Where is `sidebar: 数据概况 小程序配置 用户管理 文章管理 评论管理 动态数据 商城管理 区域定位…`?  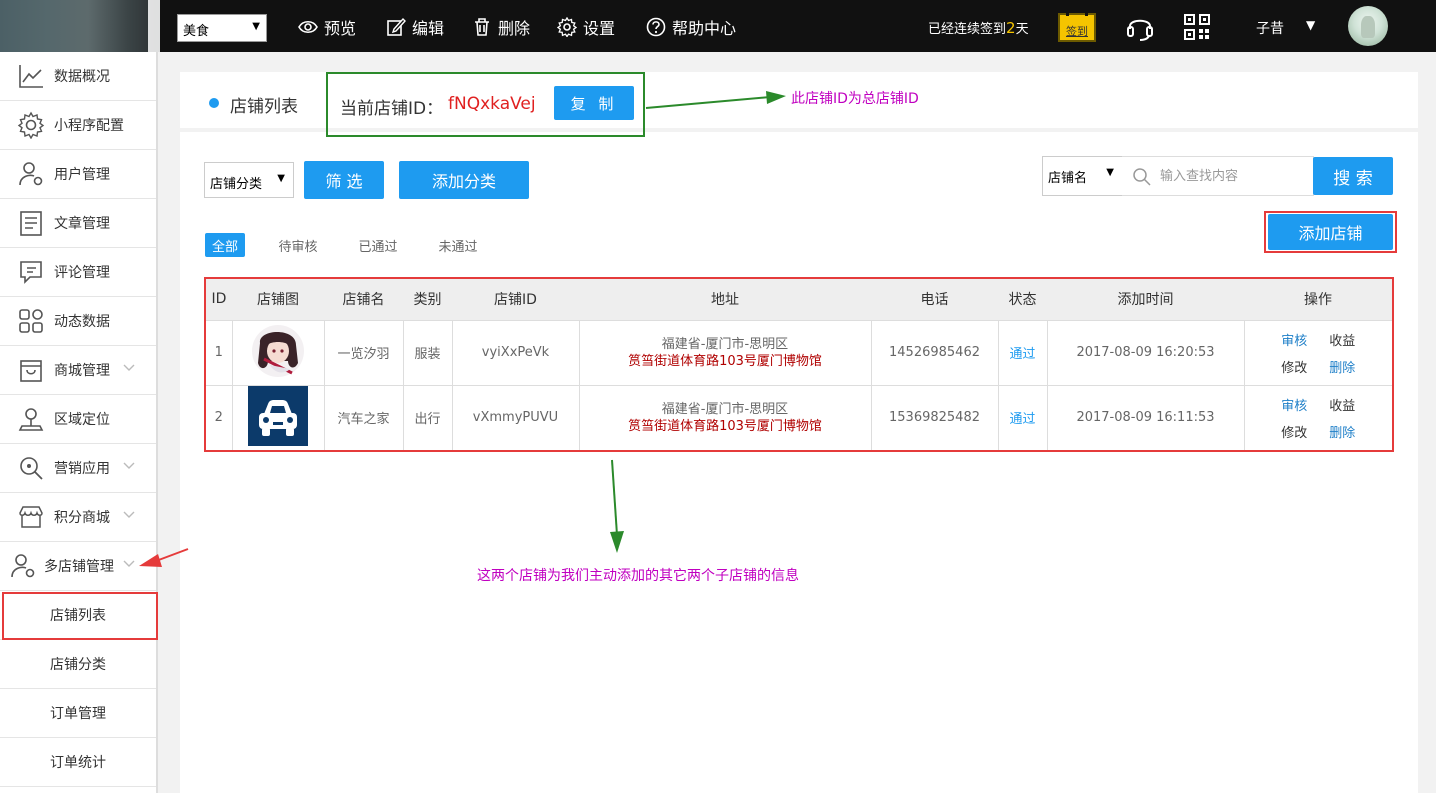
sidebar: 数据概况 小程序配置 用户管理 文章管理 评论管理 动态数据 商城管理 区域定位… is located at coordinates (79, 422).